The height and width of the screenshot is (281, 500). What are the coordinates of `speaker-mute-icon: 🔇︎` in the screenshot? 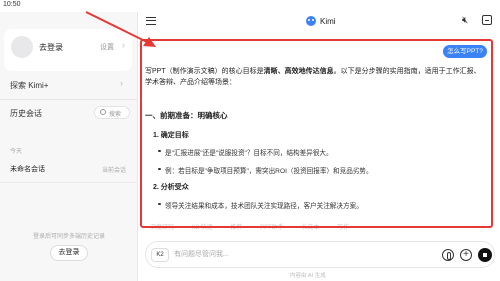 It's located at (465, 20).